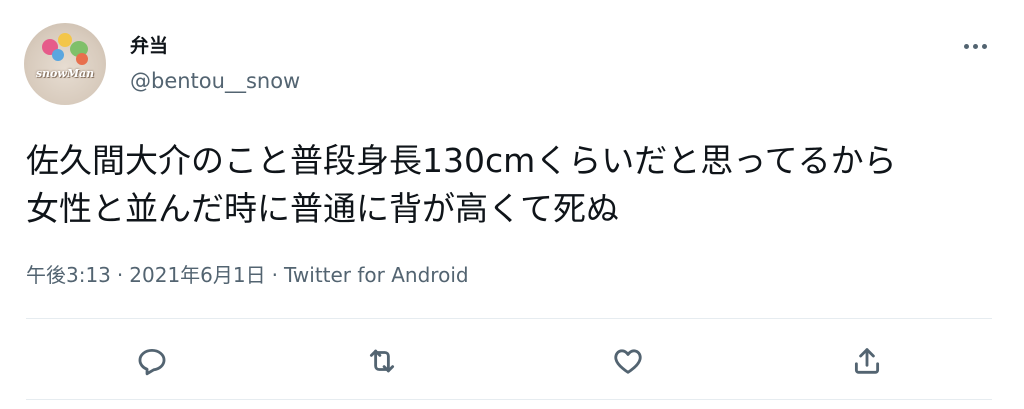  Describe the element at coordinates (197, 275) in the screenshot. I see `tweet-date-link: 2021年6月1日` at that location.